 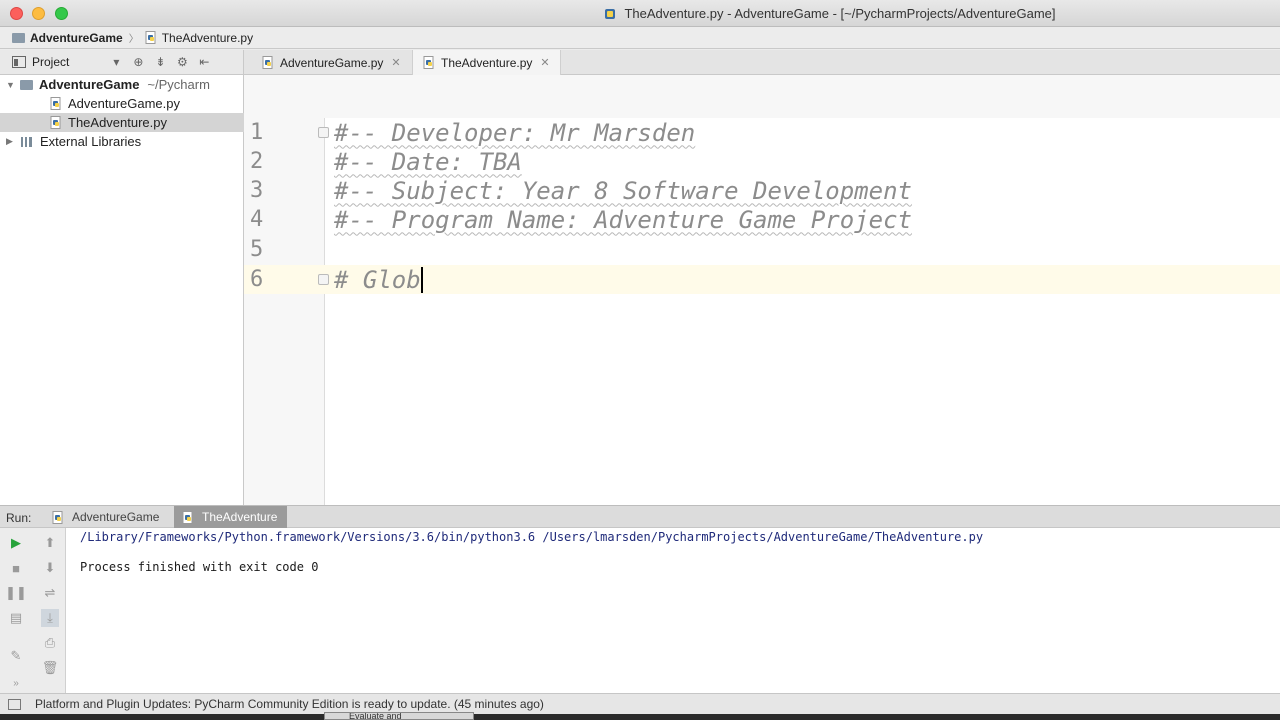 What do you see at coordinates (122, 84) in the screenshot?
I see `tree-item-root: ▼ AdventureGame ~/Pycharm` at bounding box center [122, 84].